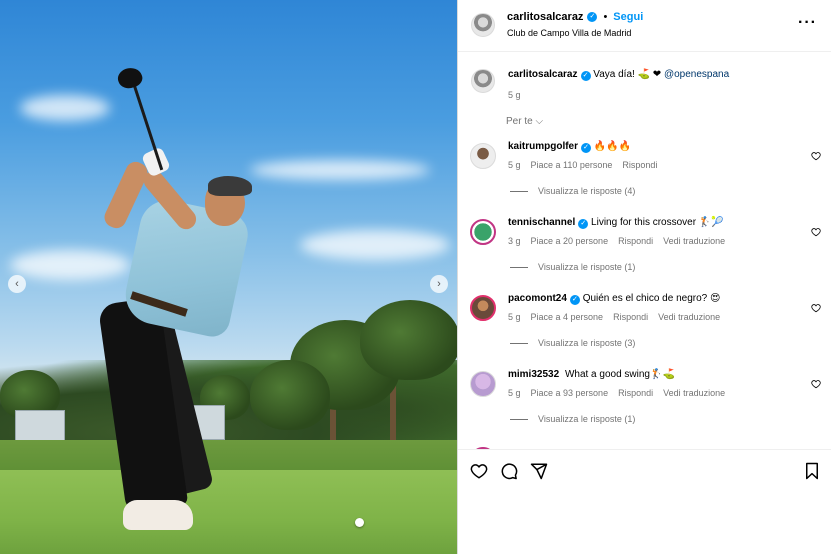 This screenshot has height=554, width=831. What do you see at coordinates (228, 512) in the screenshot?
I see `tee-box` at bounding box center [228, 512].